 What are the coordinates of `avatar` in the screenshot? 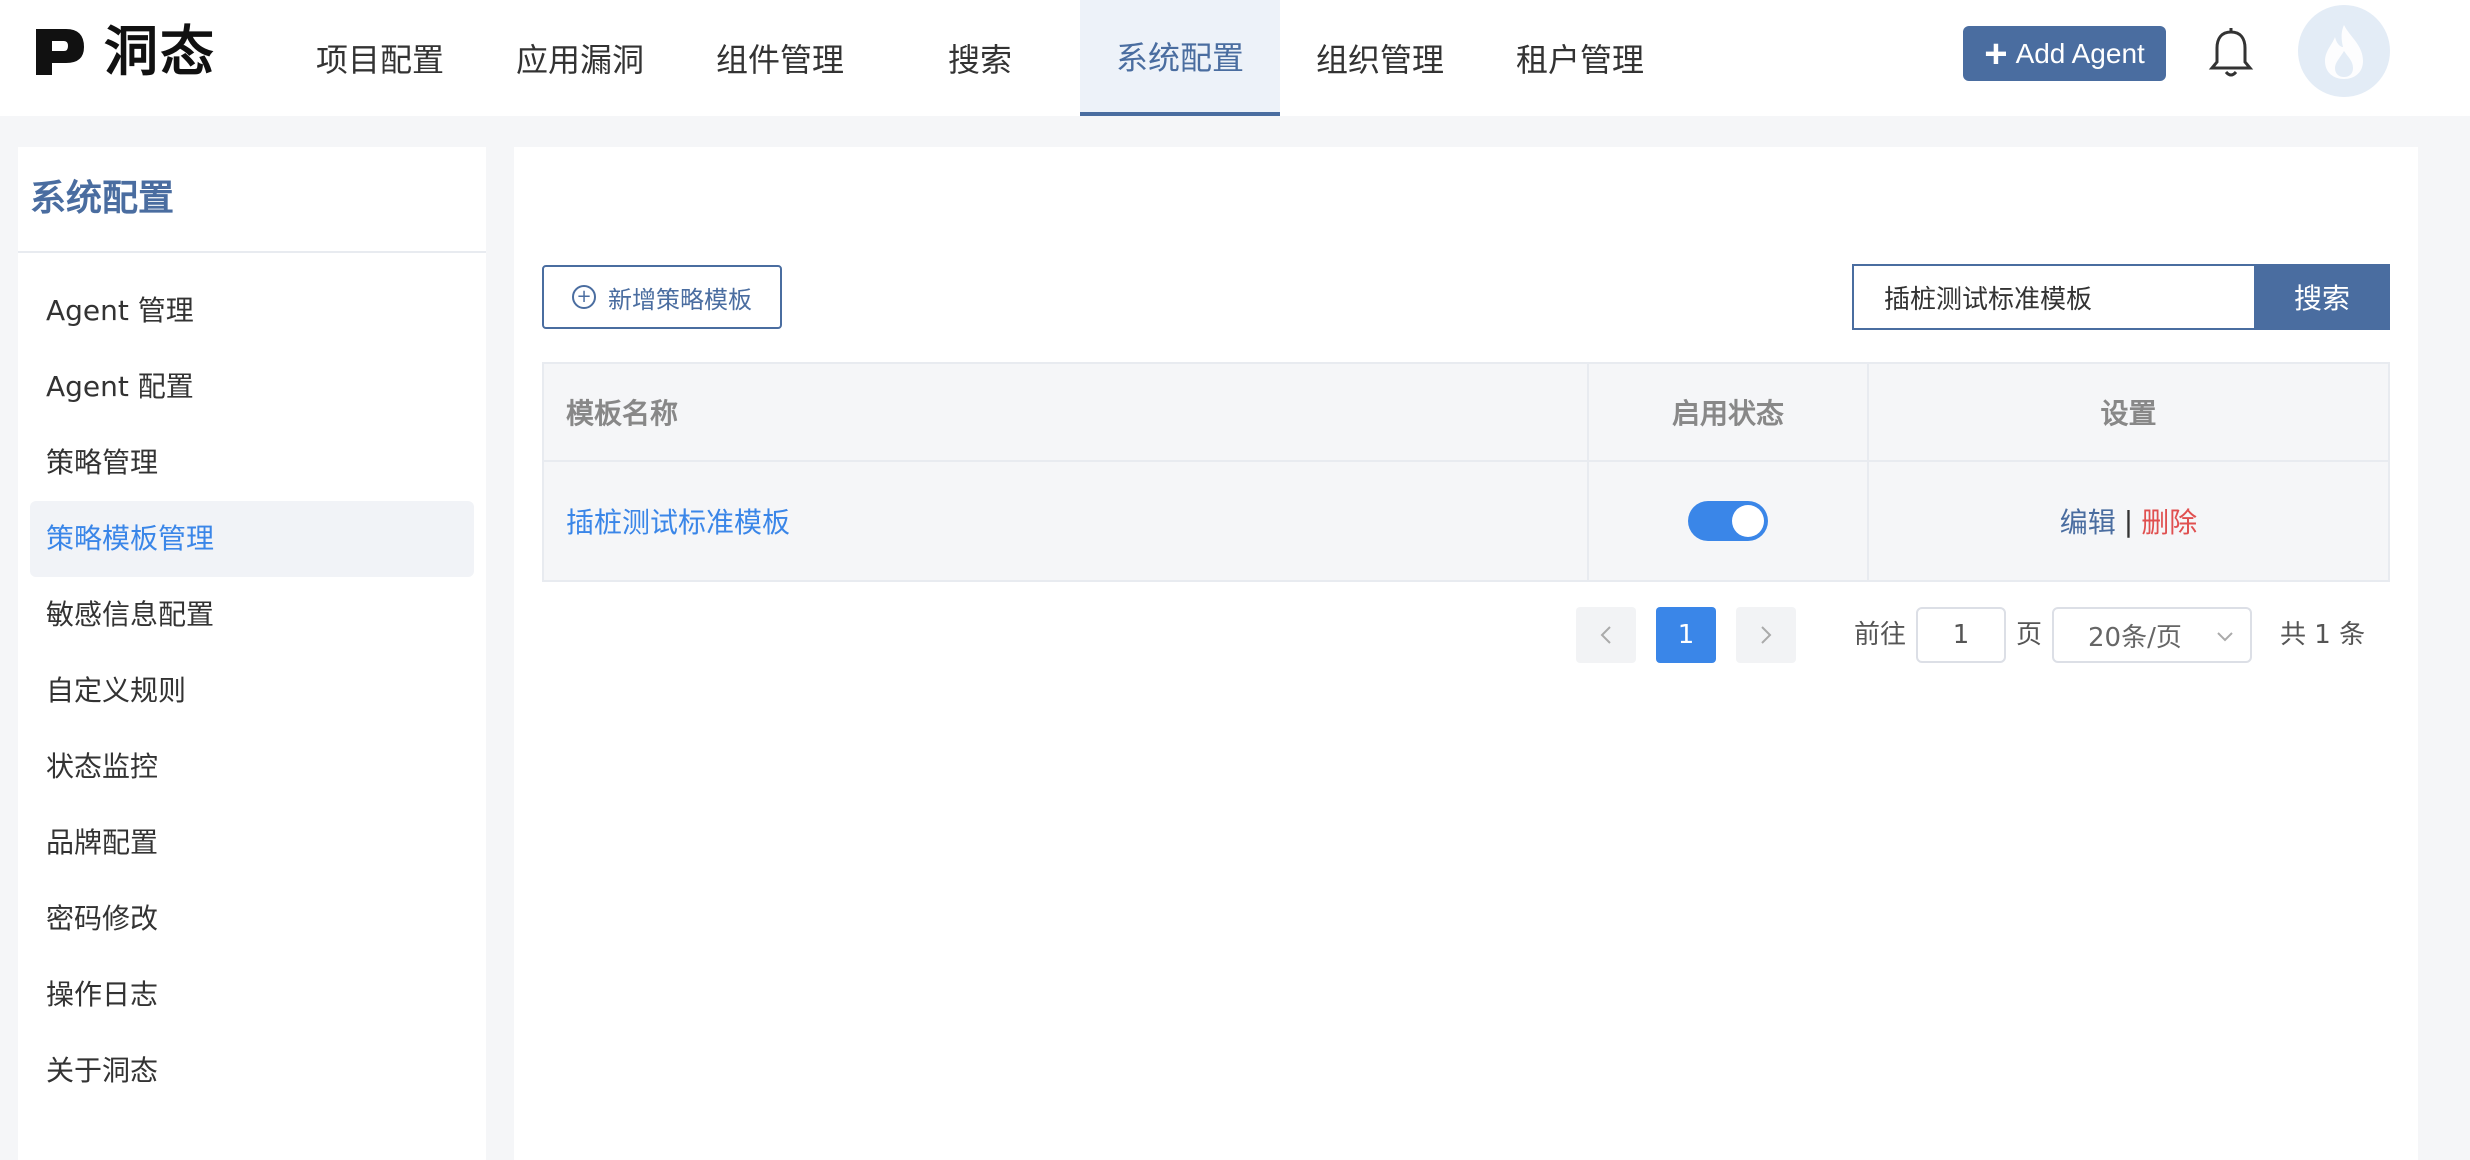 It's located at (2344, 51).